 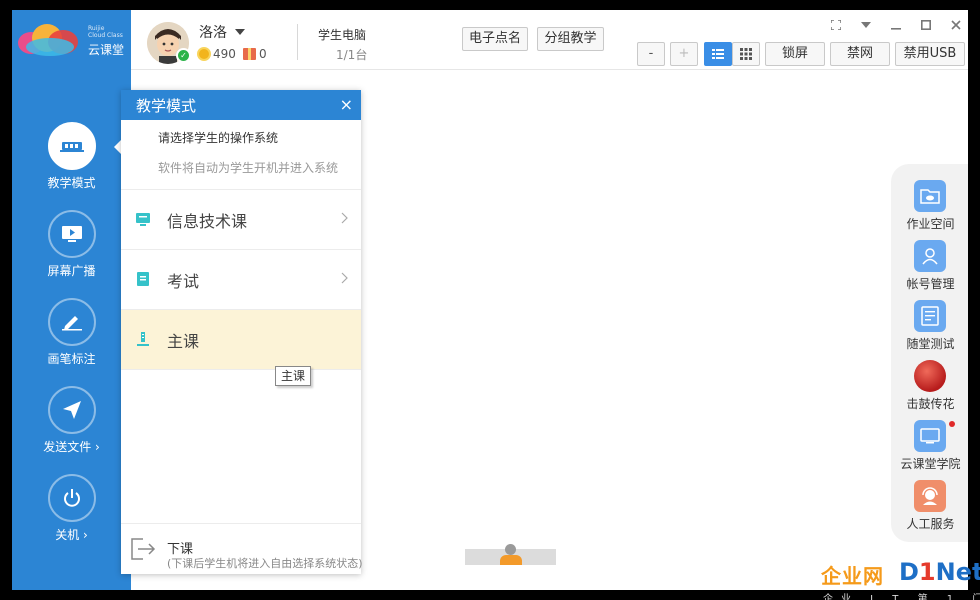 I want to click on mode-row-it-class: 信息技术课, so click(x=241, y=220).